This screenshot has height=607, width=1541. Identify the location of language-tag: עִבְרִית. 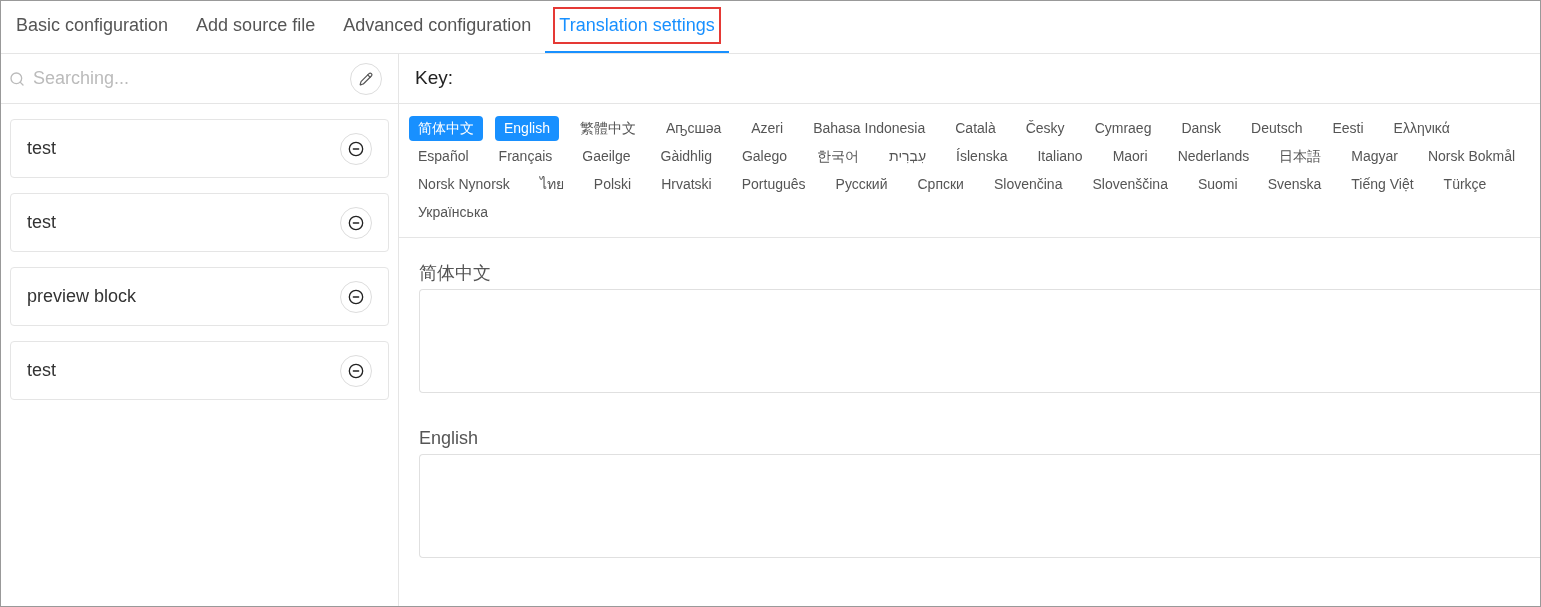
(908, 156).